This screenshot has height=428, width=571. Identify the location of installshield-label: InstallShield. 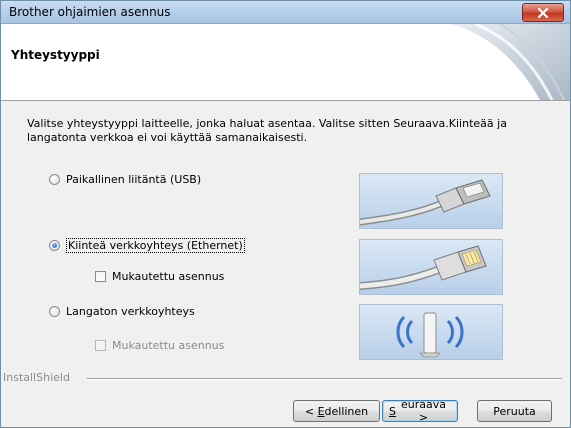
(38, 377).